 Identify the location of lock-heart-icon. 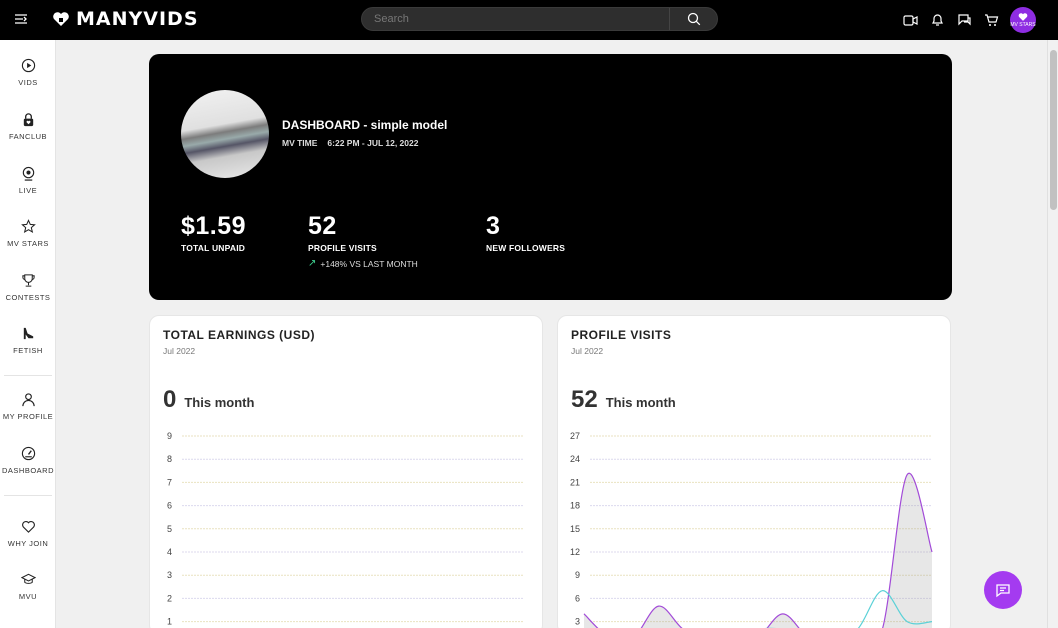
(28, 120).